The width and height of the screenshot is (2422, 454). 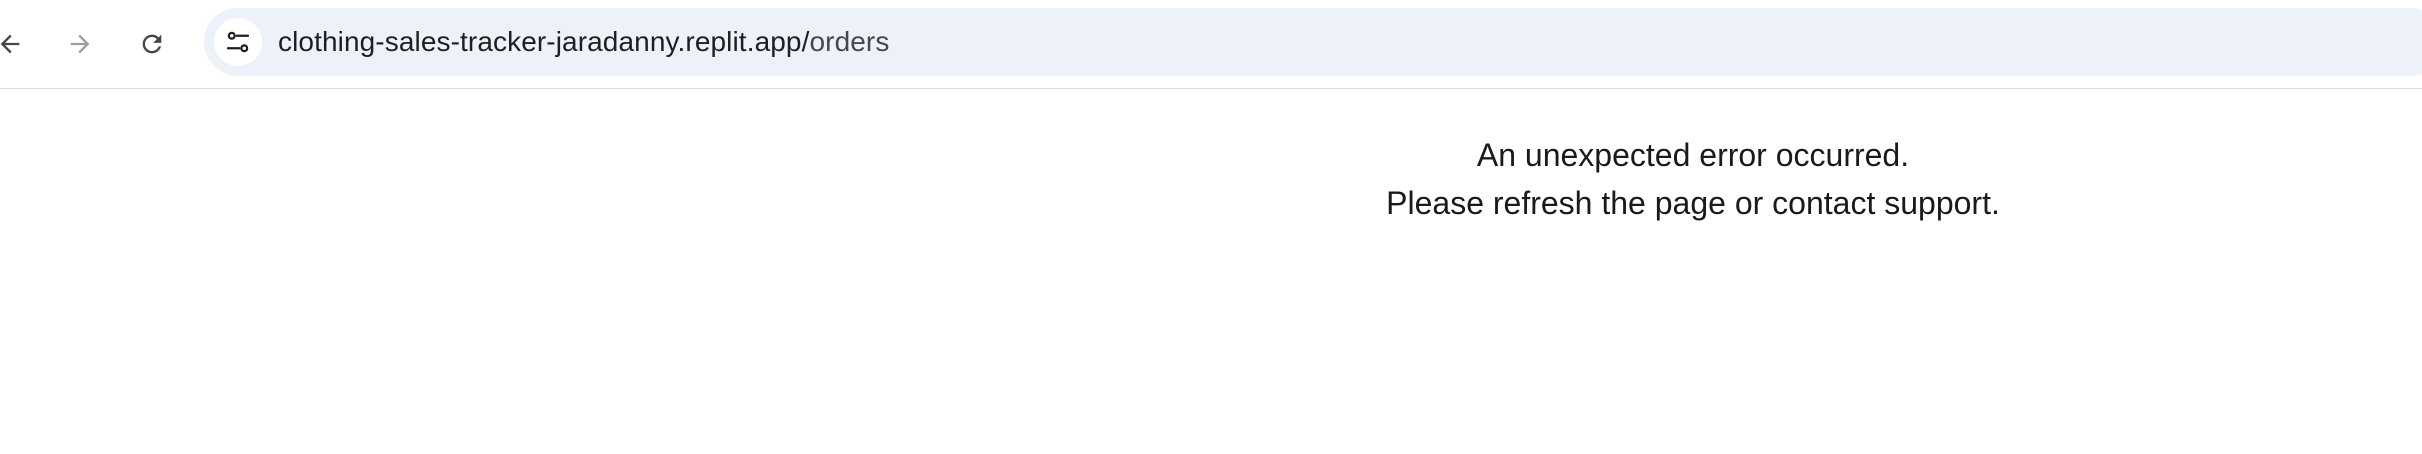 I want to click on reload-button, so click(x=152, y=44).